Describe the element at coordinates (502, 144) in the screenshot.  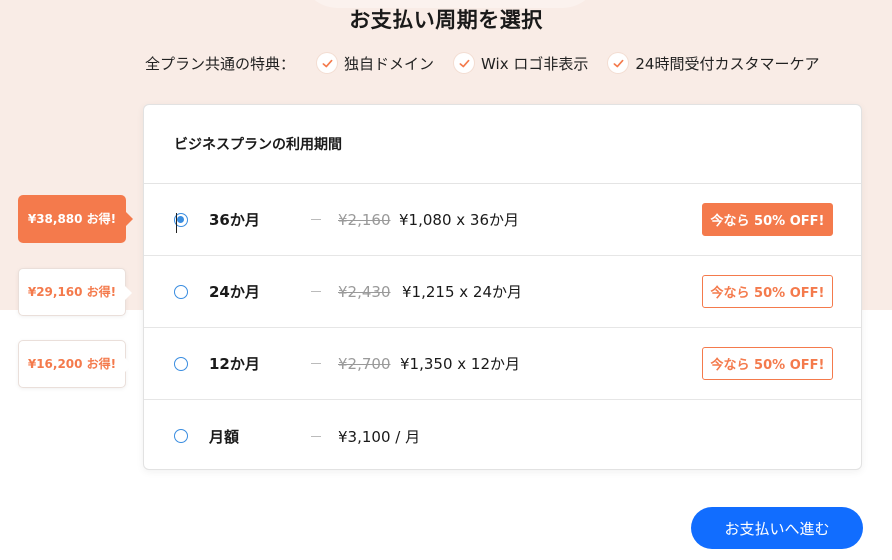
I see `card-title: ビジネスプランの利用期間` at that location.